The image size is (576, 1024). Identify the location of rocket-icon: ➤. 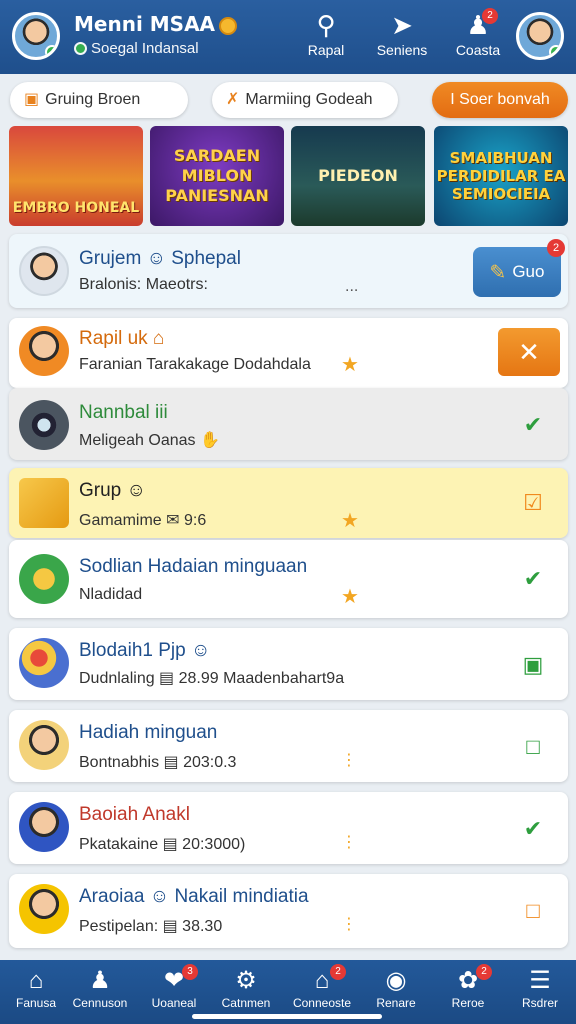
(402, 25).